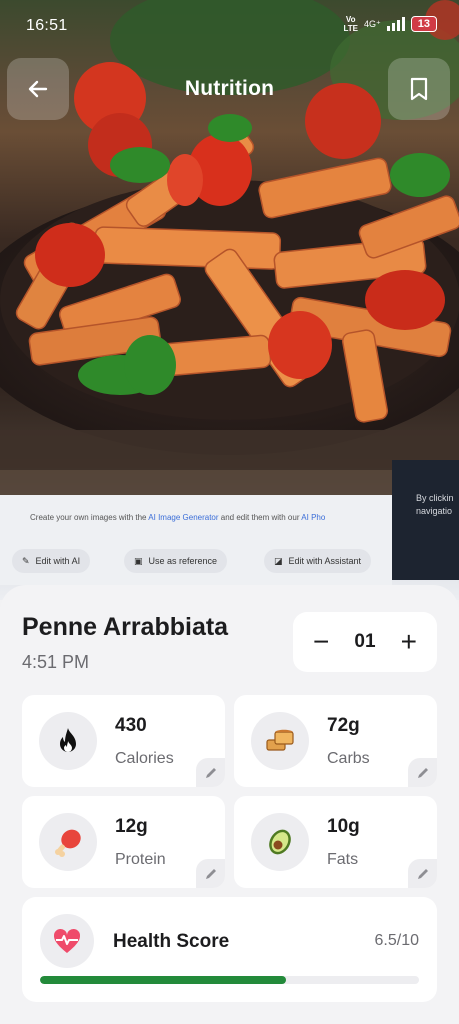 This screenshot has width=459, height=1024. I want to click on image-icon: ▣, so click(138, 560).